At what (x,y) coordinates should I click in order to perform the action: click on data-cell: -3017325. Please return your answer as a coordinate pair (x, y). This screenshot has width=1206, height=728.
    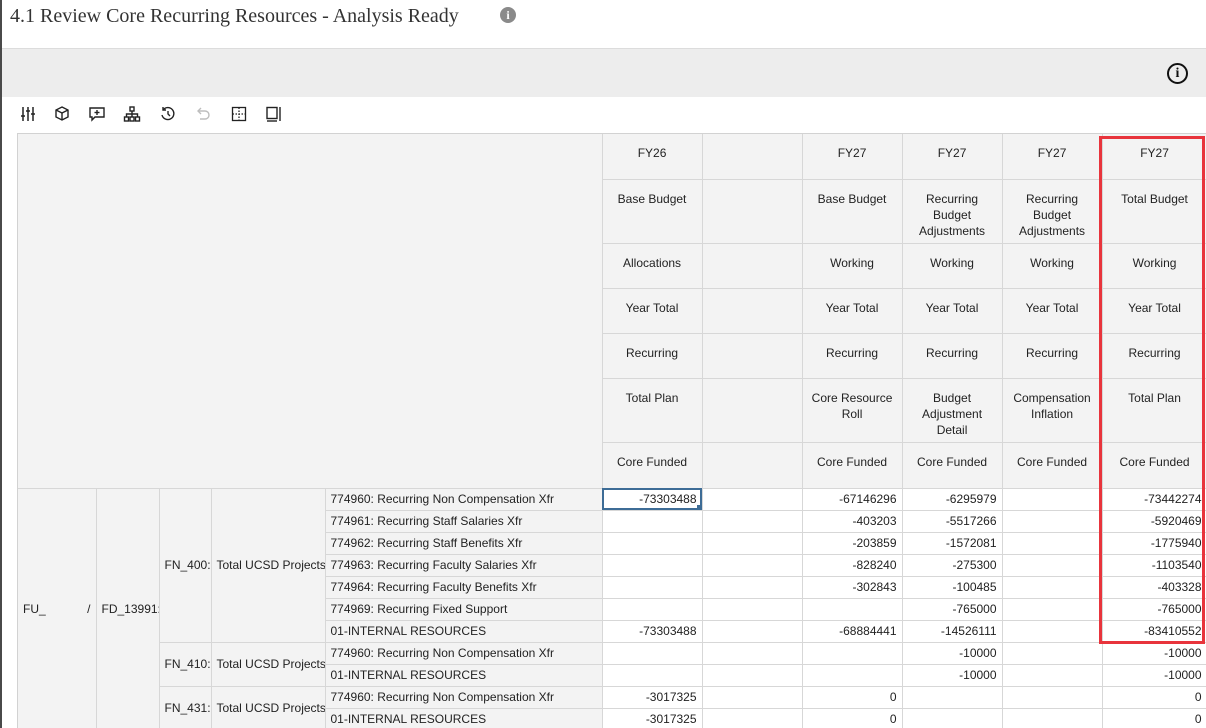
    Looking at the image, I should click on (652, 718).